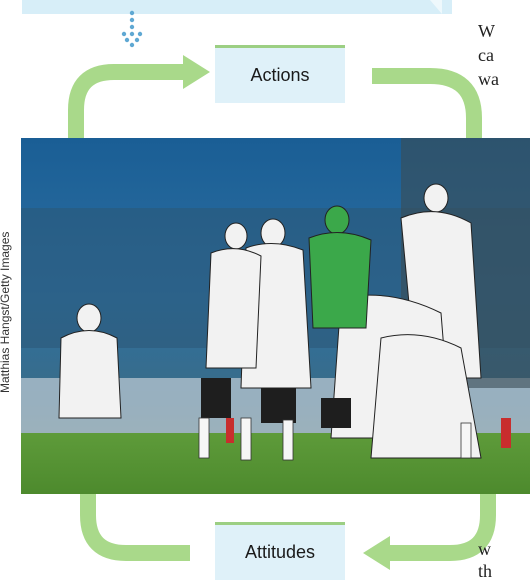 The height and width of the screenshot is (582, 530). Describe the element at coordinates (488, 79) in the screenshot. I see `side-text-line: wa` at that location.